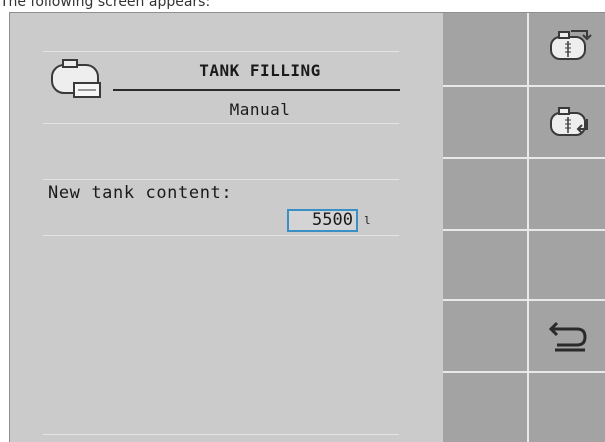 The image size is (605, 442). I want to click on softkey-tank-fill, so click(568, 49).